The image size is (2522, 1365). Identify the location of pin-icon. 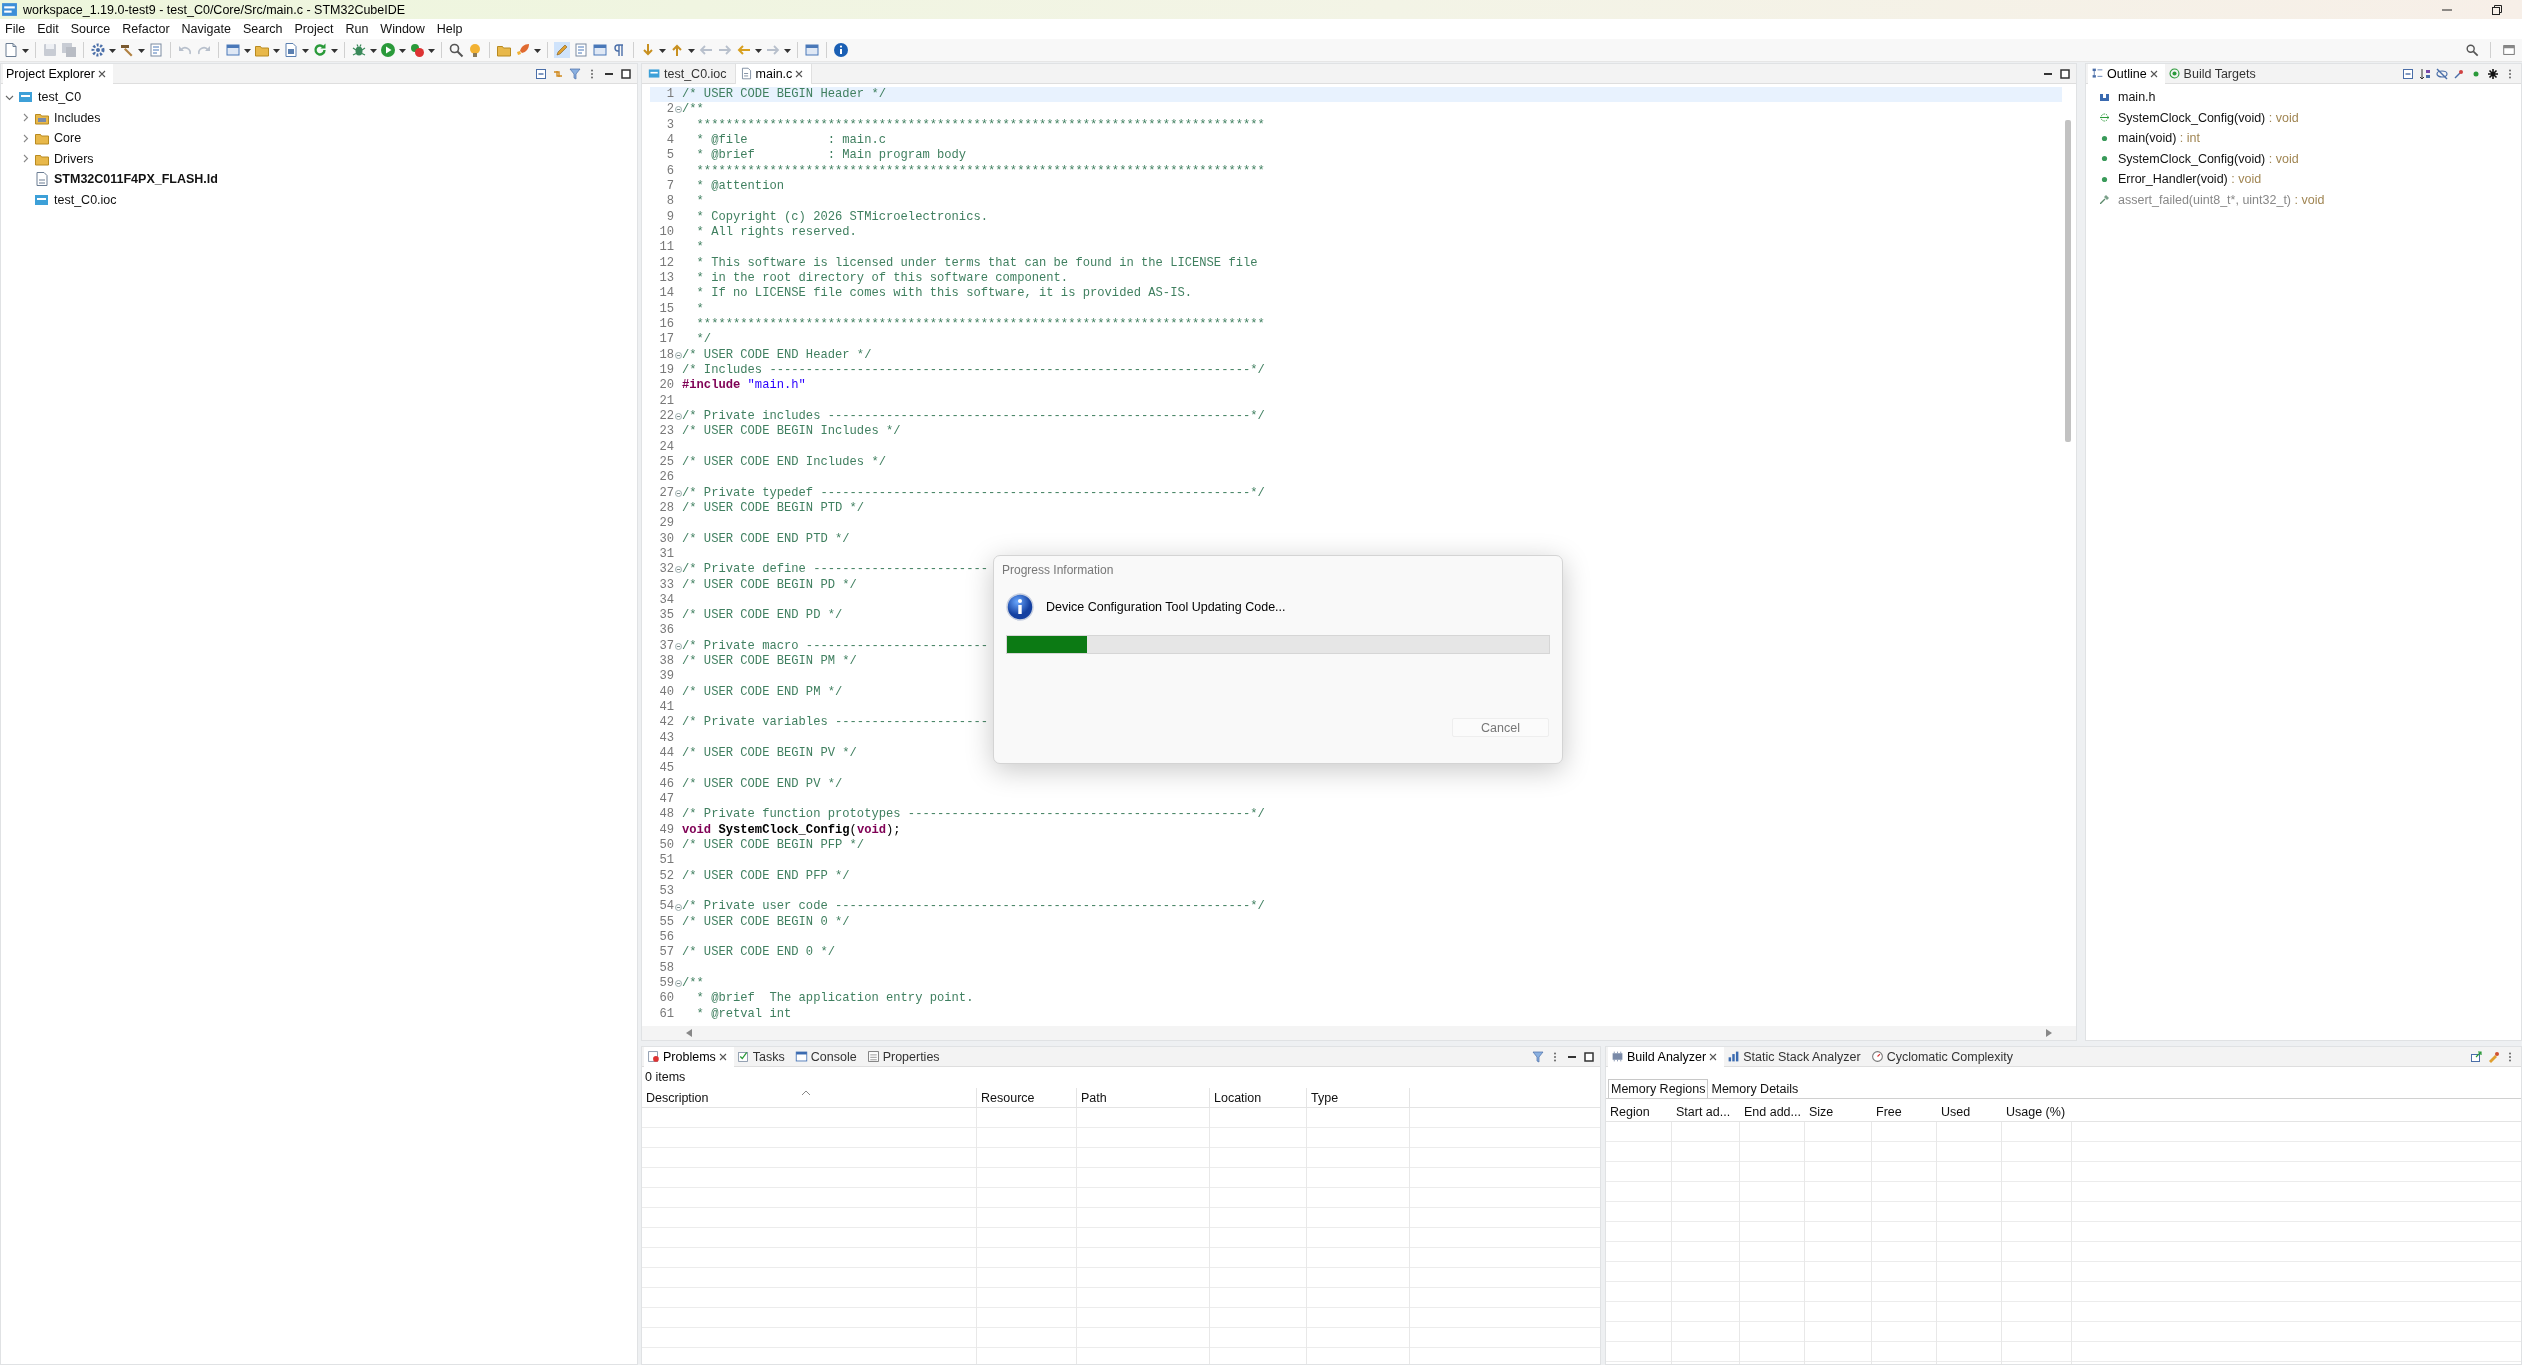
(2459, 73).